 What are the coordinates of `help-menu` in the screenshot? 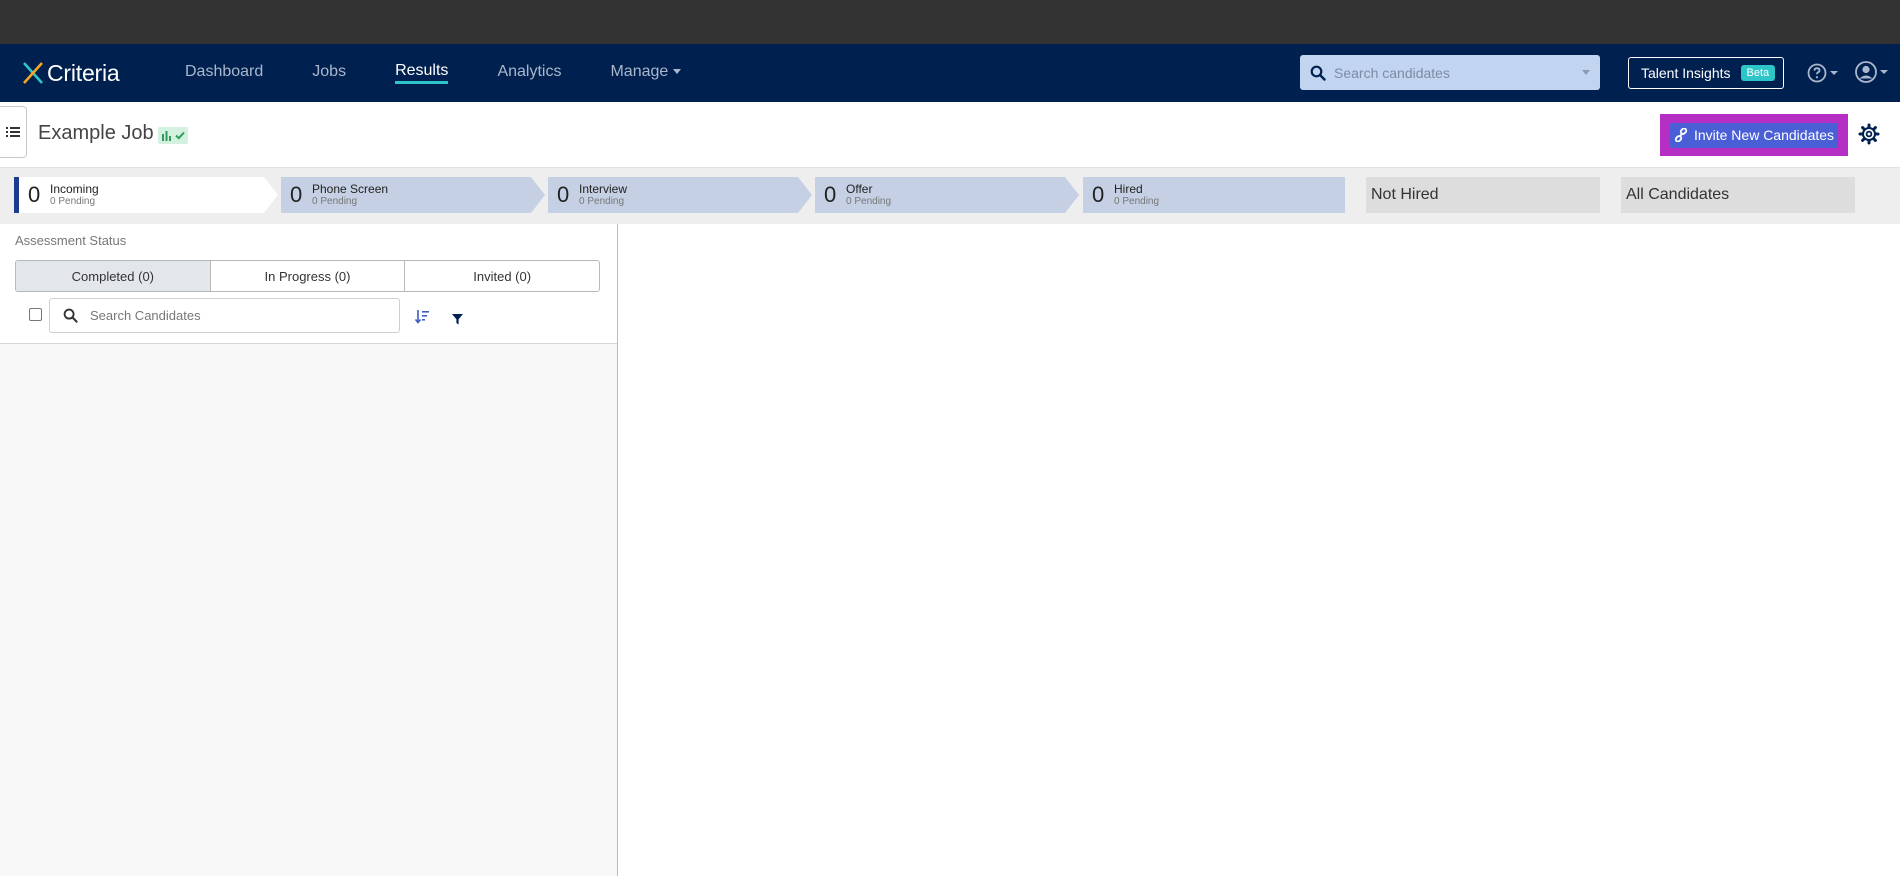 It's located at (1822, 73).